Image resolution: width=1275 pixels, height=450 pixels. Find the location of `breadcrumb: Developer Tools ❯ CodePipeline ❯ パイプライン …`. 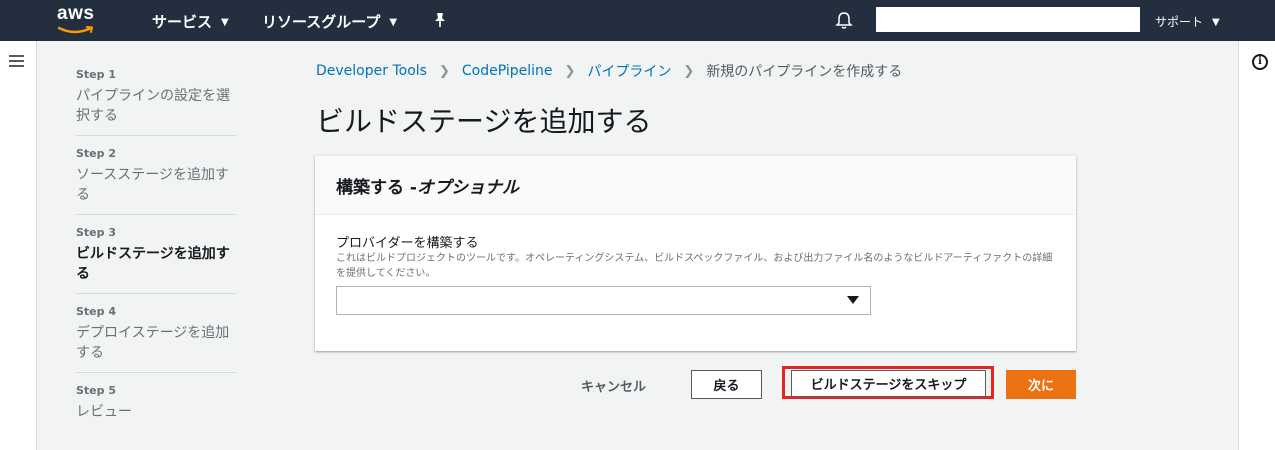

breadcrumb: Developer Tools ❯ CodePipeline ❯ パイプライン … is located at coordinates (609, 71).